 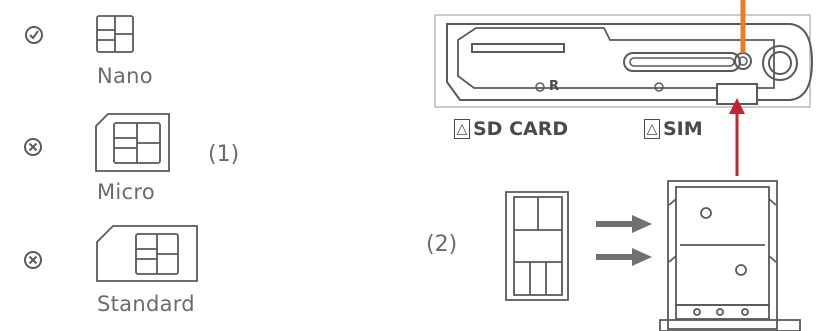 I want to click on mic-hole, so click(x=659, y=87).